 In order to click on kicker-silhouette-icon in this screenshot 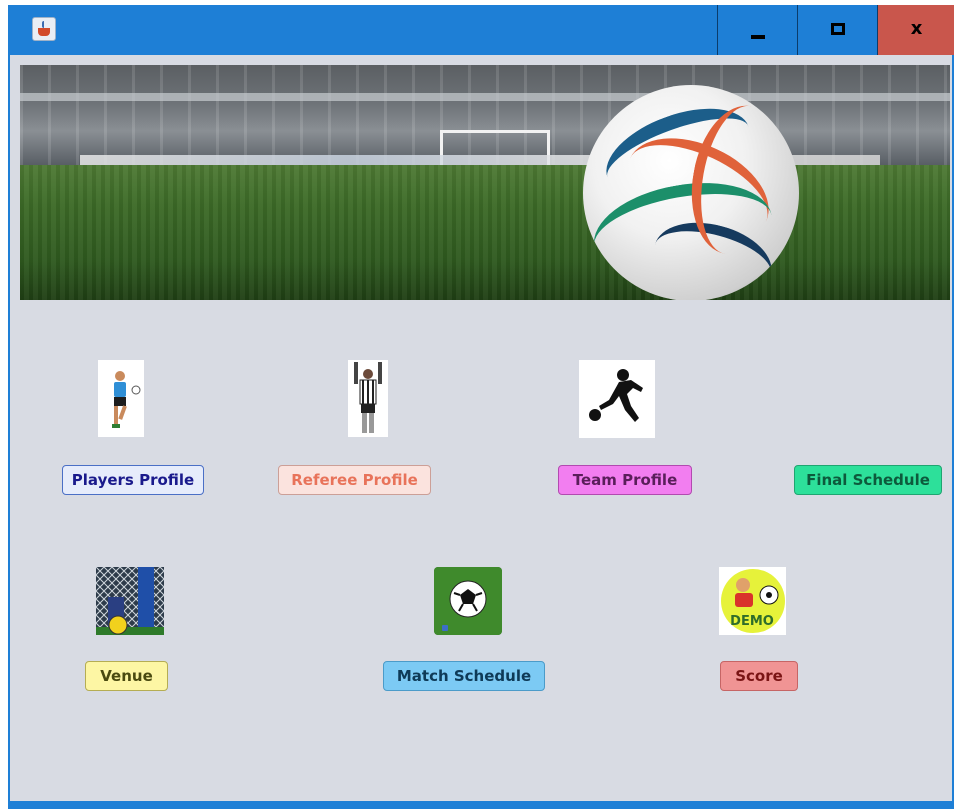, I will do `click(617, 399)`.